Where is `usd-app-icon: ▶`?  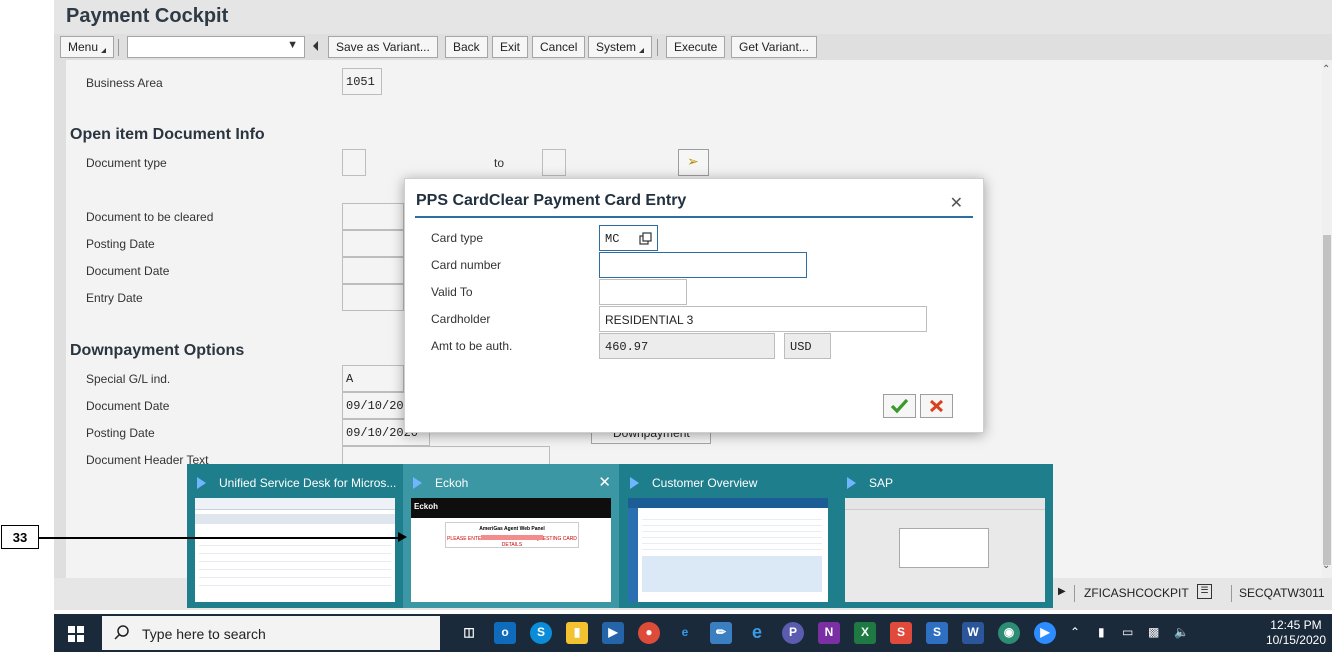
usd-app-icon: ▶ is located at coordinates (613, 633).